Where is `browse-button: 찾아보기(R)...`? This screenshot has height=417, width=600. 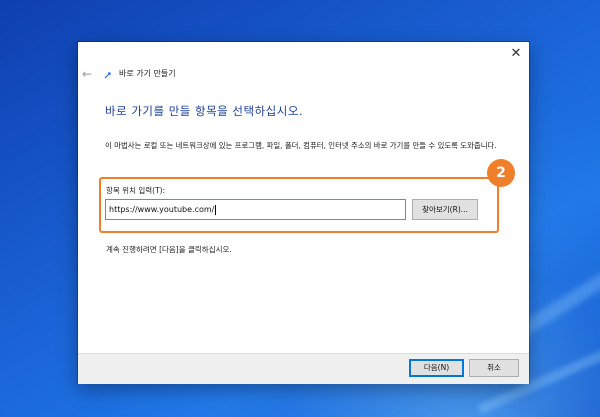
browse-button: 찾아보기(R)... is located at coordinates (445, 209).